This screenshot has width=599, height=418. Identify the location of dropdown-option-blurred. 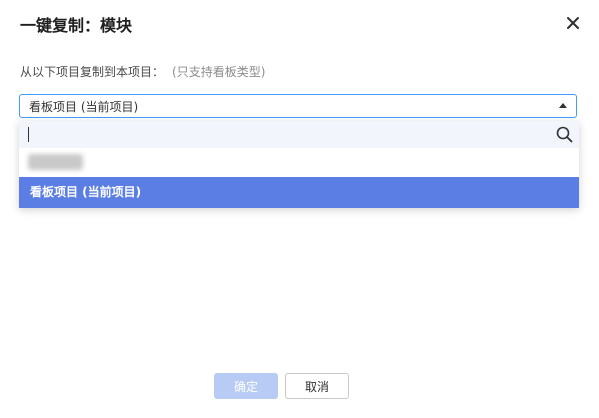
(299, 162).